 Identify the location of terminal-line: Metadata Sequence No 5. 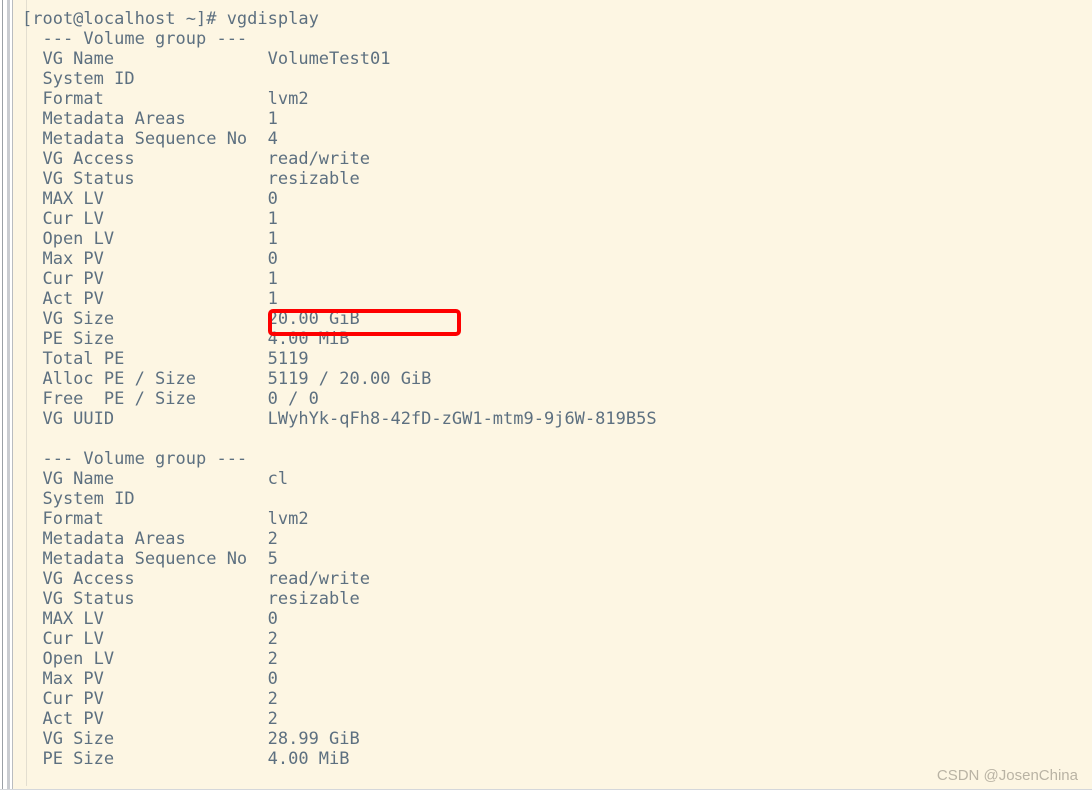
(150, 559).